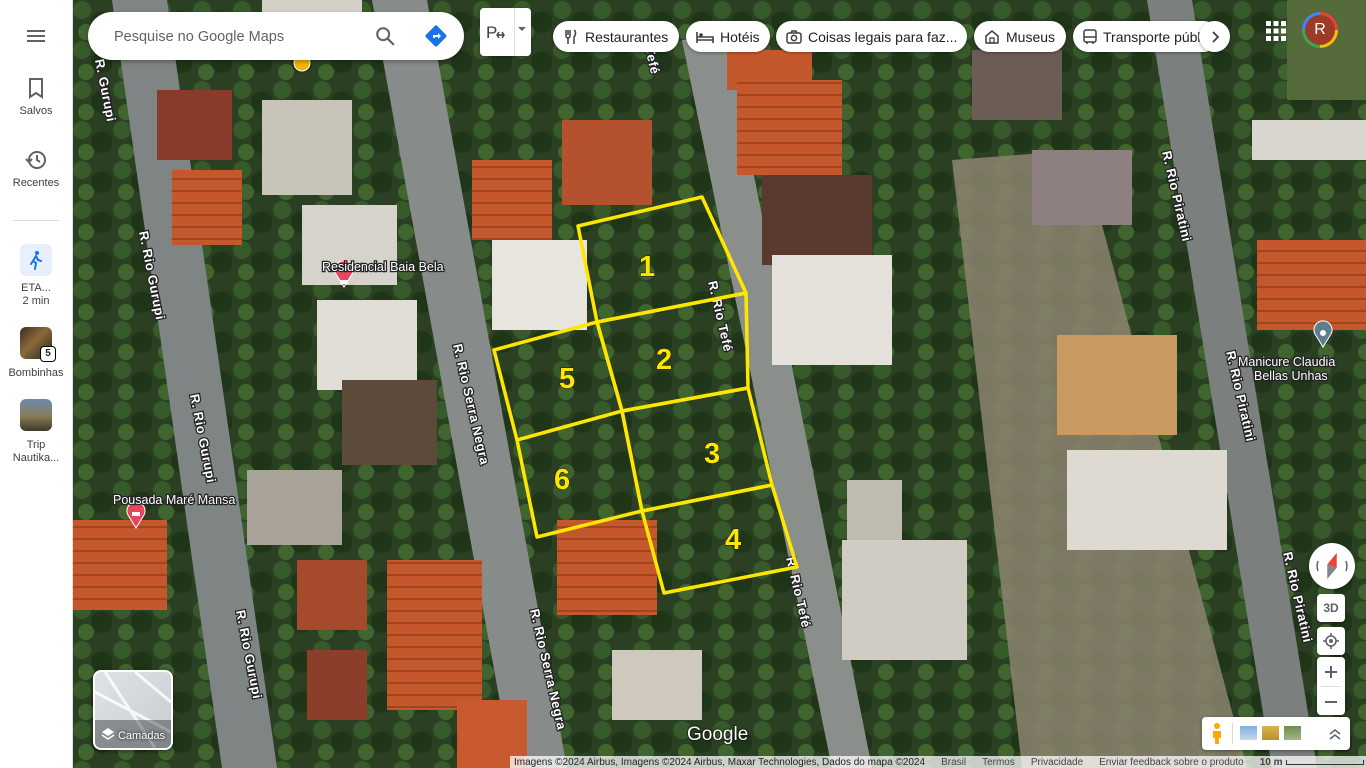 This screenshot has height=768, width=1366. What do you see at coordinates (1335, 734) in the screenshot?
I see `expand-up-icon` at bounding box center [1335, 734].